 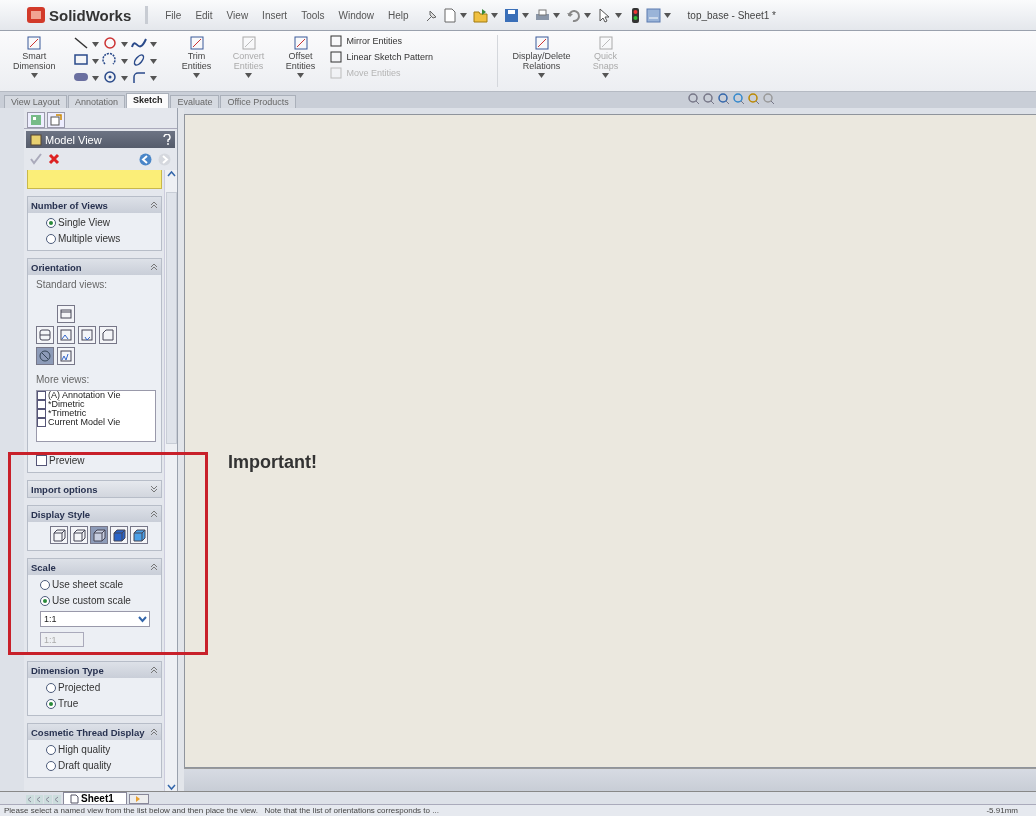 I want to click on arc-icon, so click(x=109, y=60).